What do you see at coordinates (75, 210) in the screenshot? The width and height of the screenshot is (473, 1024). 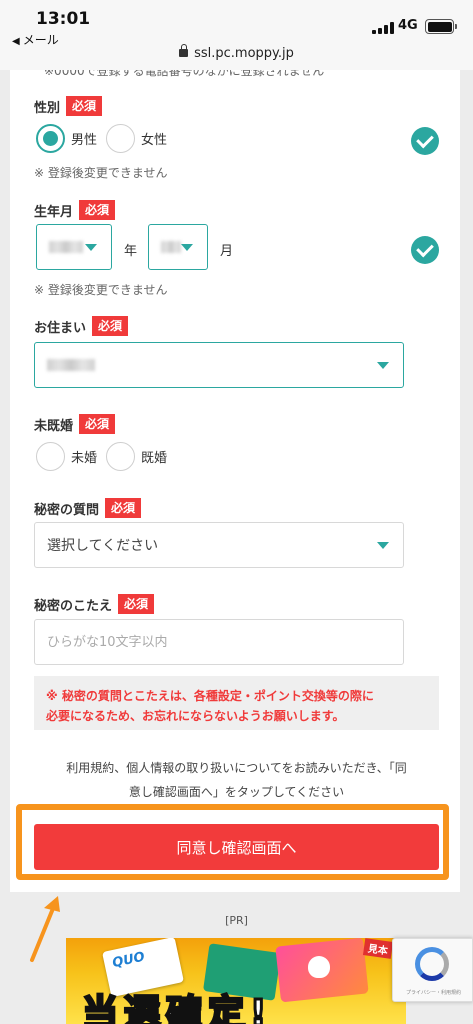 I see `birth-label: 生年月 必須` at bounding box center [75, 210].